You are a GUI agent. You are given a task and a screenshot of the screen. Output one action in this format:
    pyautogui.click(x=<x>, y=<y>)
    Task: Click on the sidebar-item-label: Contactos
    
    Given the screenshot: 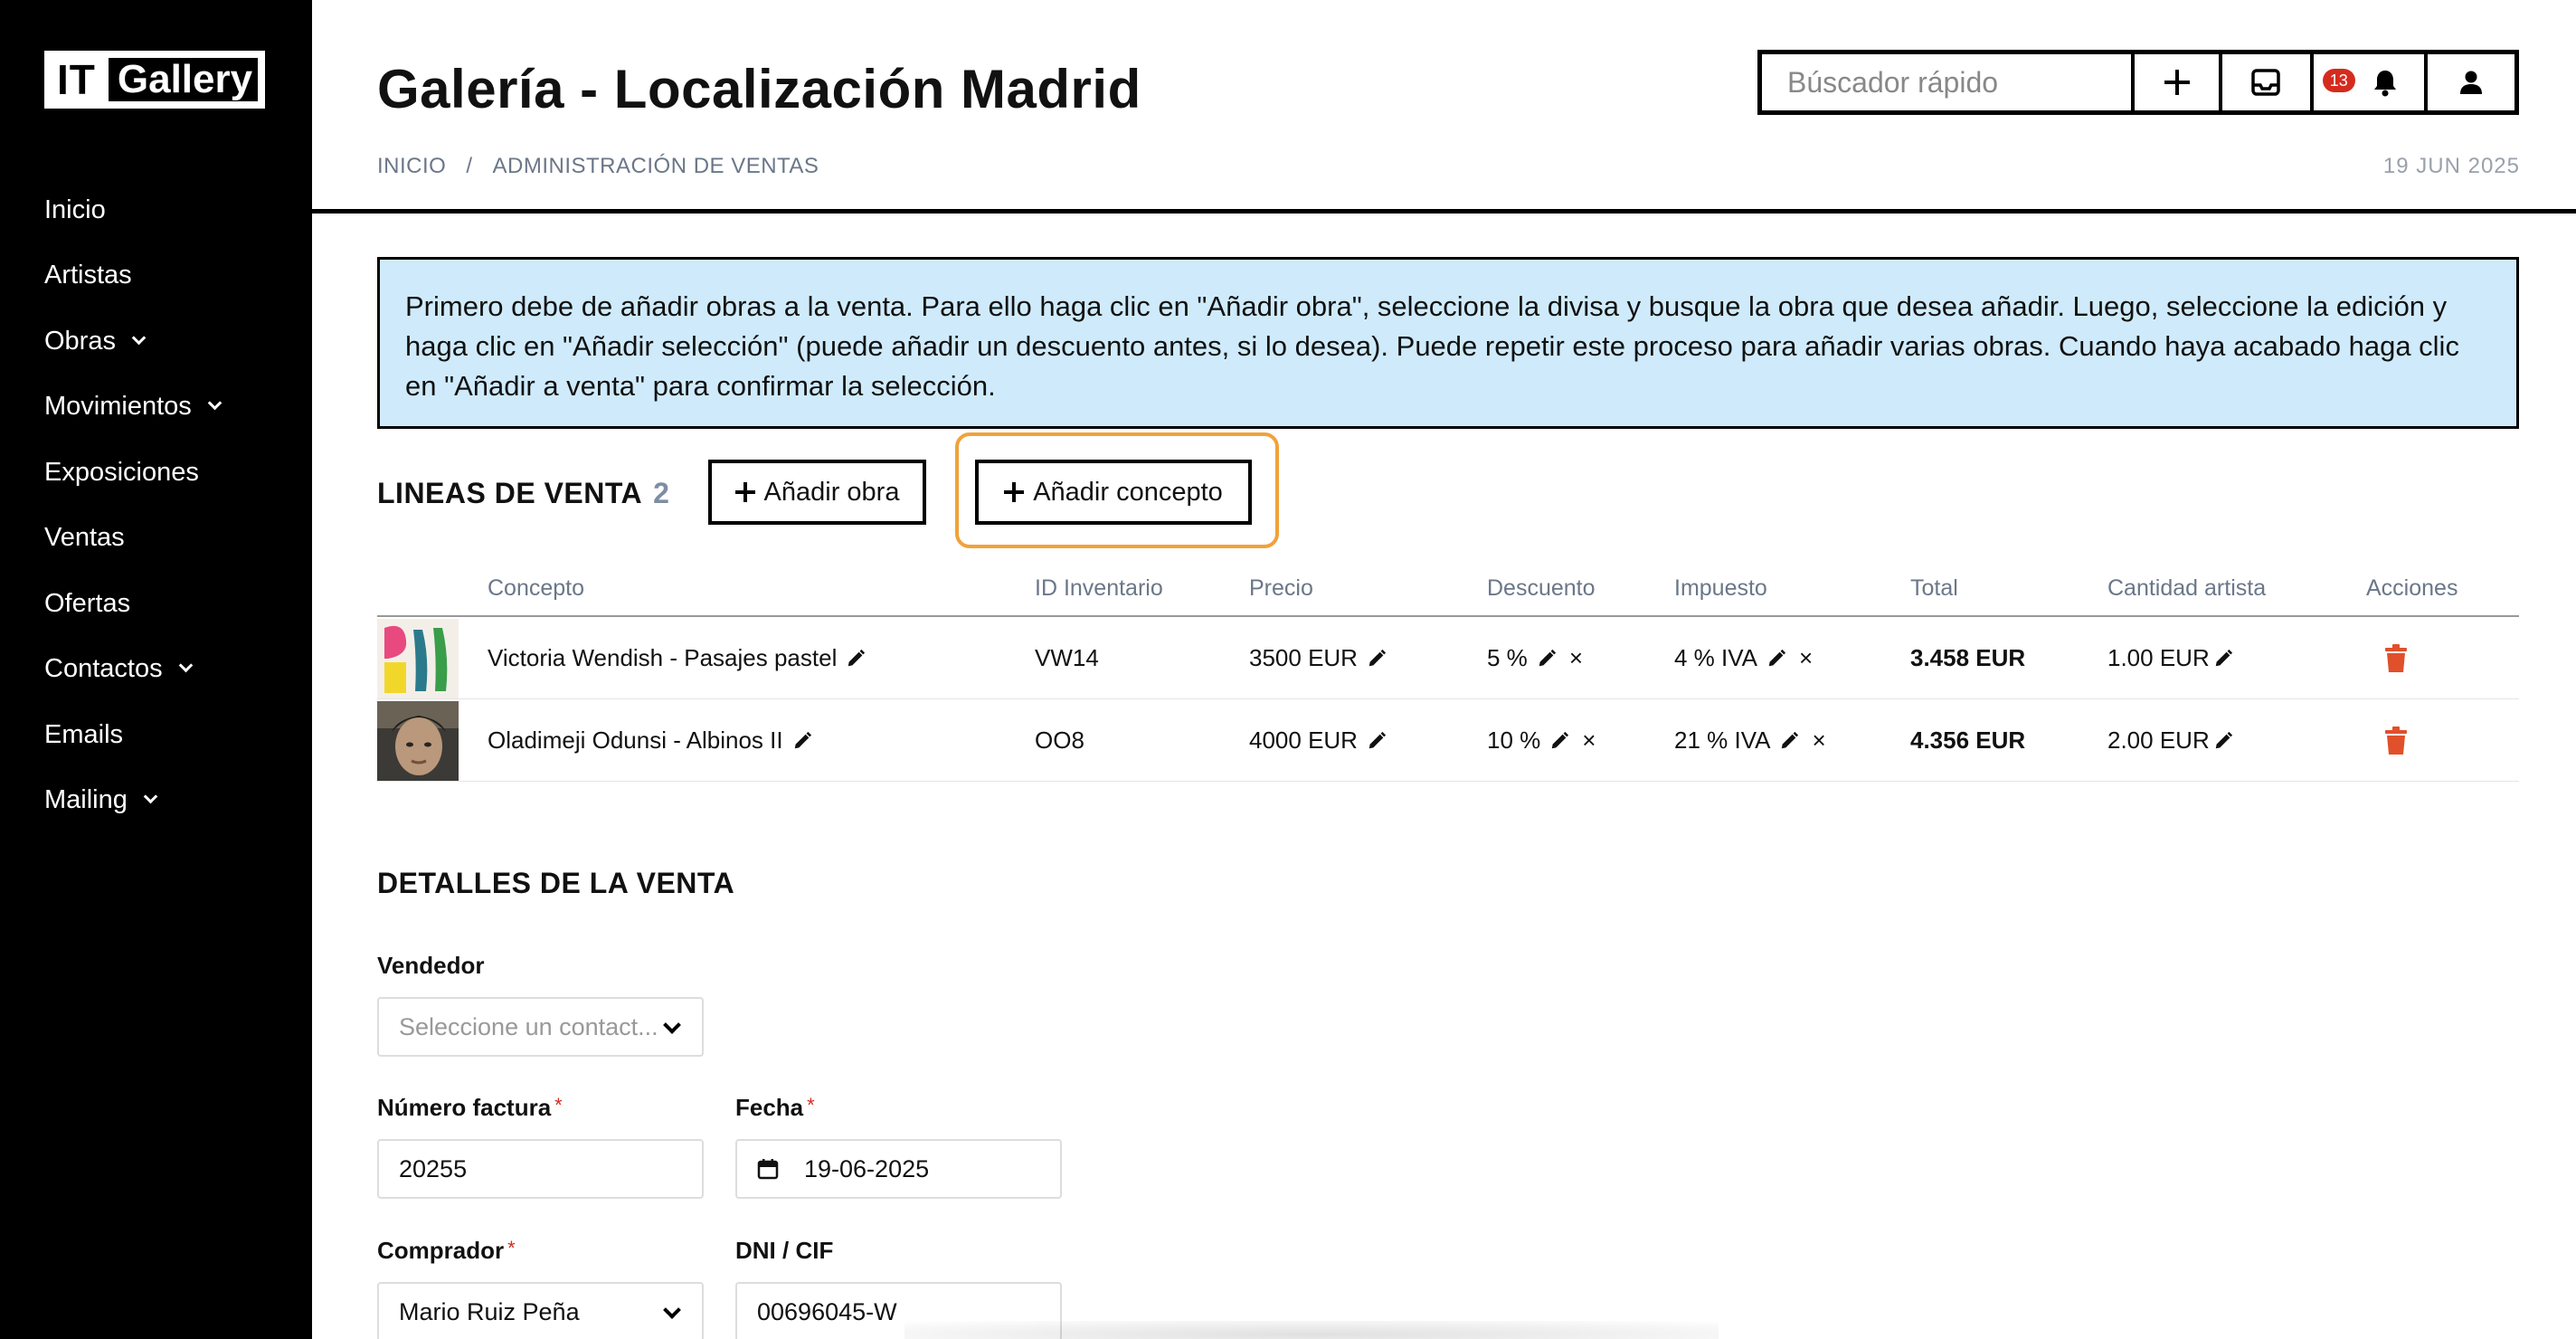 What is the action you would take?
    pyautogui.click(x=104, y=669)
    